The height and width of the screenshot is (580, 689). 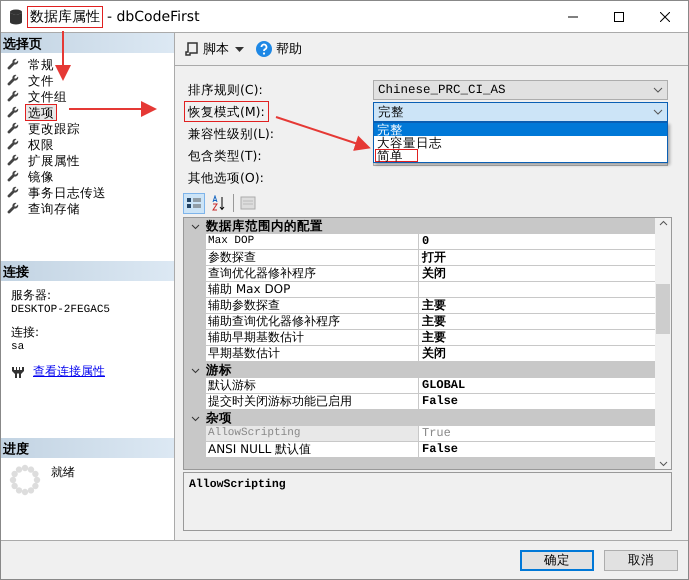 What do you see at coordinates (663, 223) in the screenshot?
I see `scroll-up-icon` at bounding box center [663, 223].